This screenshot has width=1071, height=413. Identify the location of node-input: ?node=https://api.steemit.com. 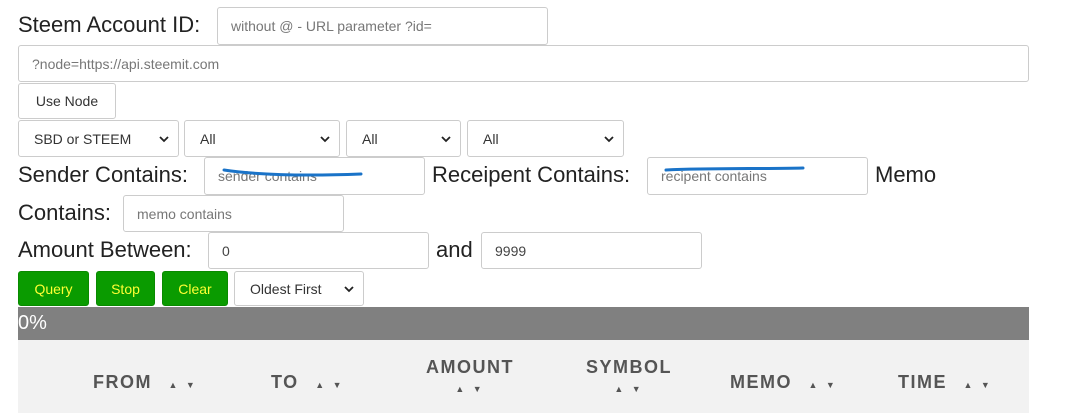
(523, 63).